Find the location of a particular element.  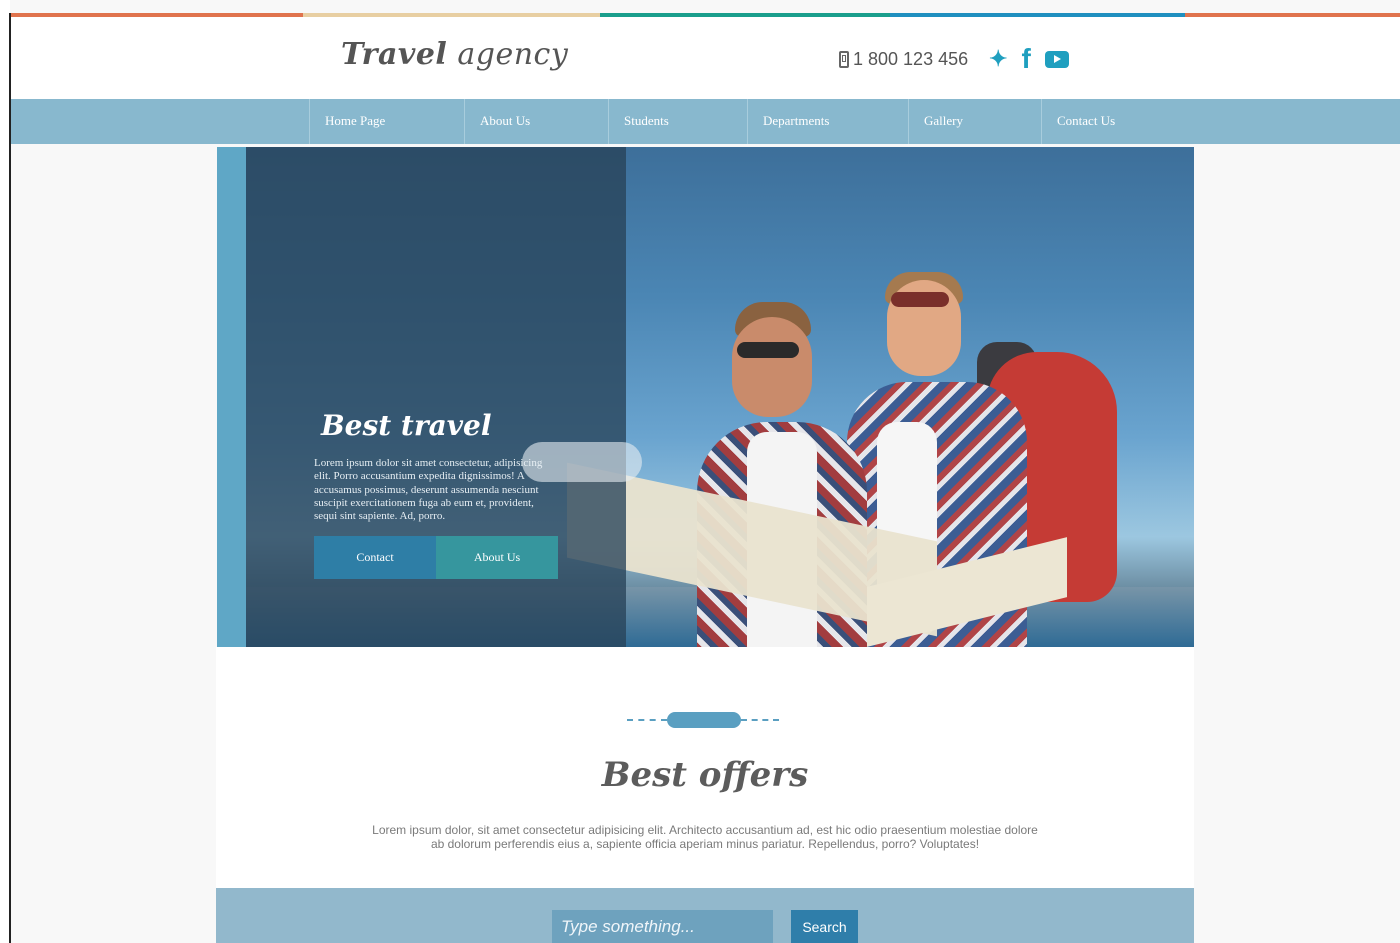

man-sunglasses is located at coordinates (768, 350).